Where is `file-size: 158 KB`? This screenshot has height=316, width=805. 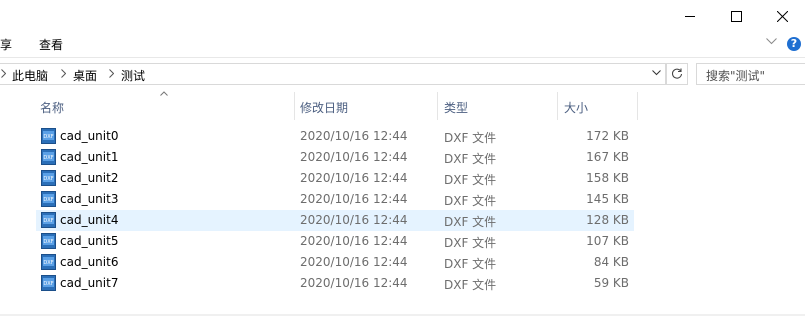 file-size: 158 KB is located at coordinates (607, 178).